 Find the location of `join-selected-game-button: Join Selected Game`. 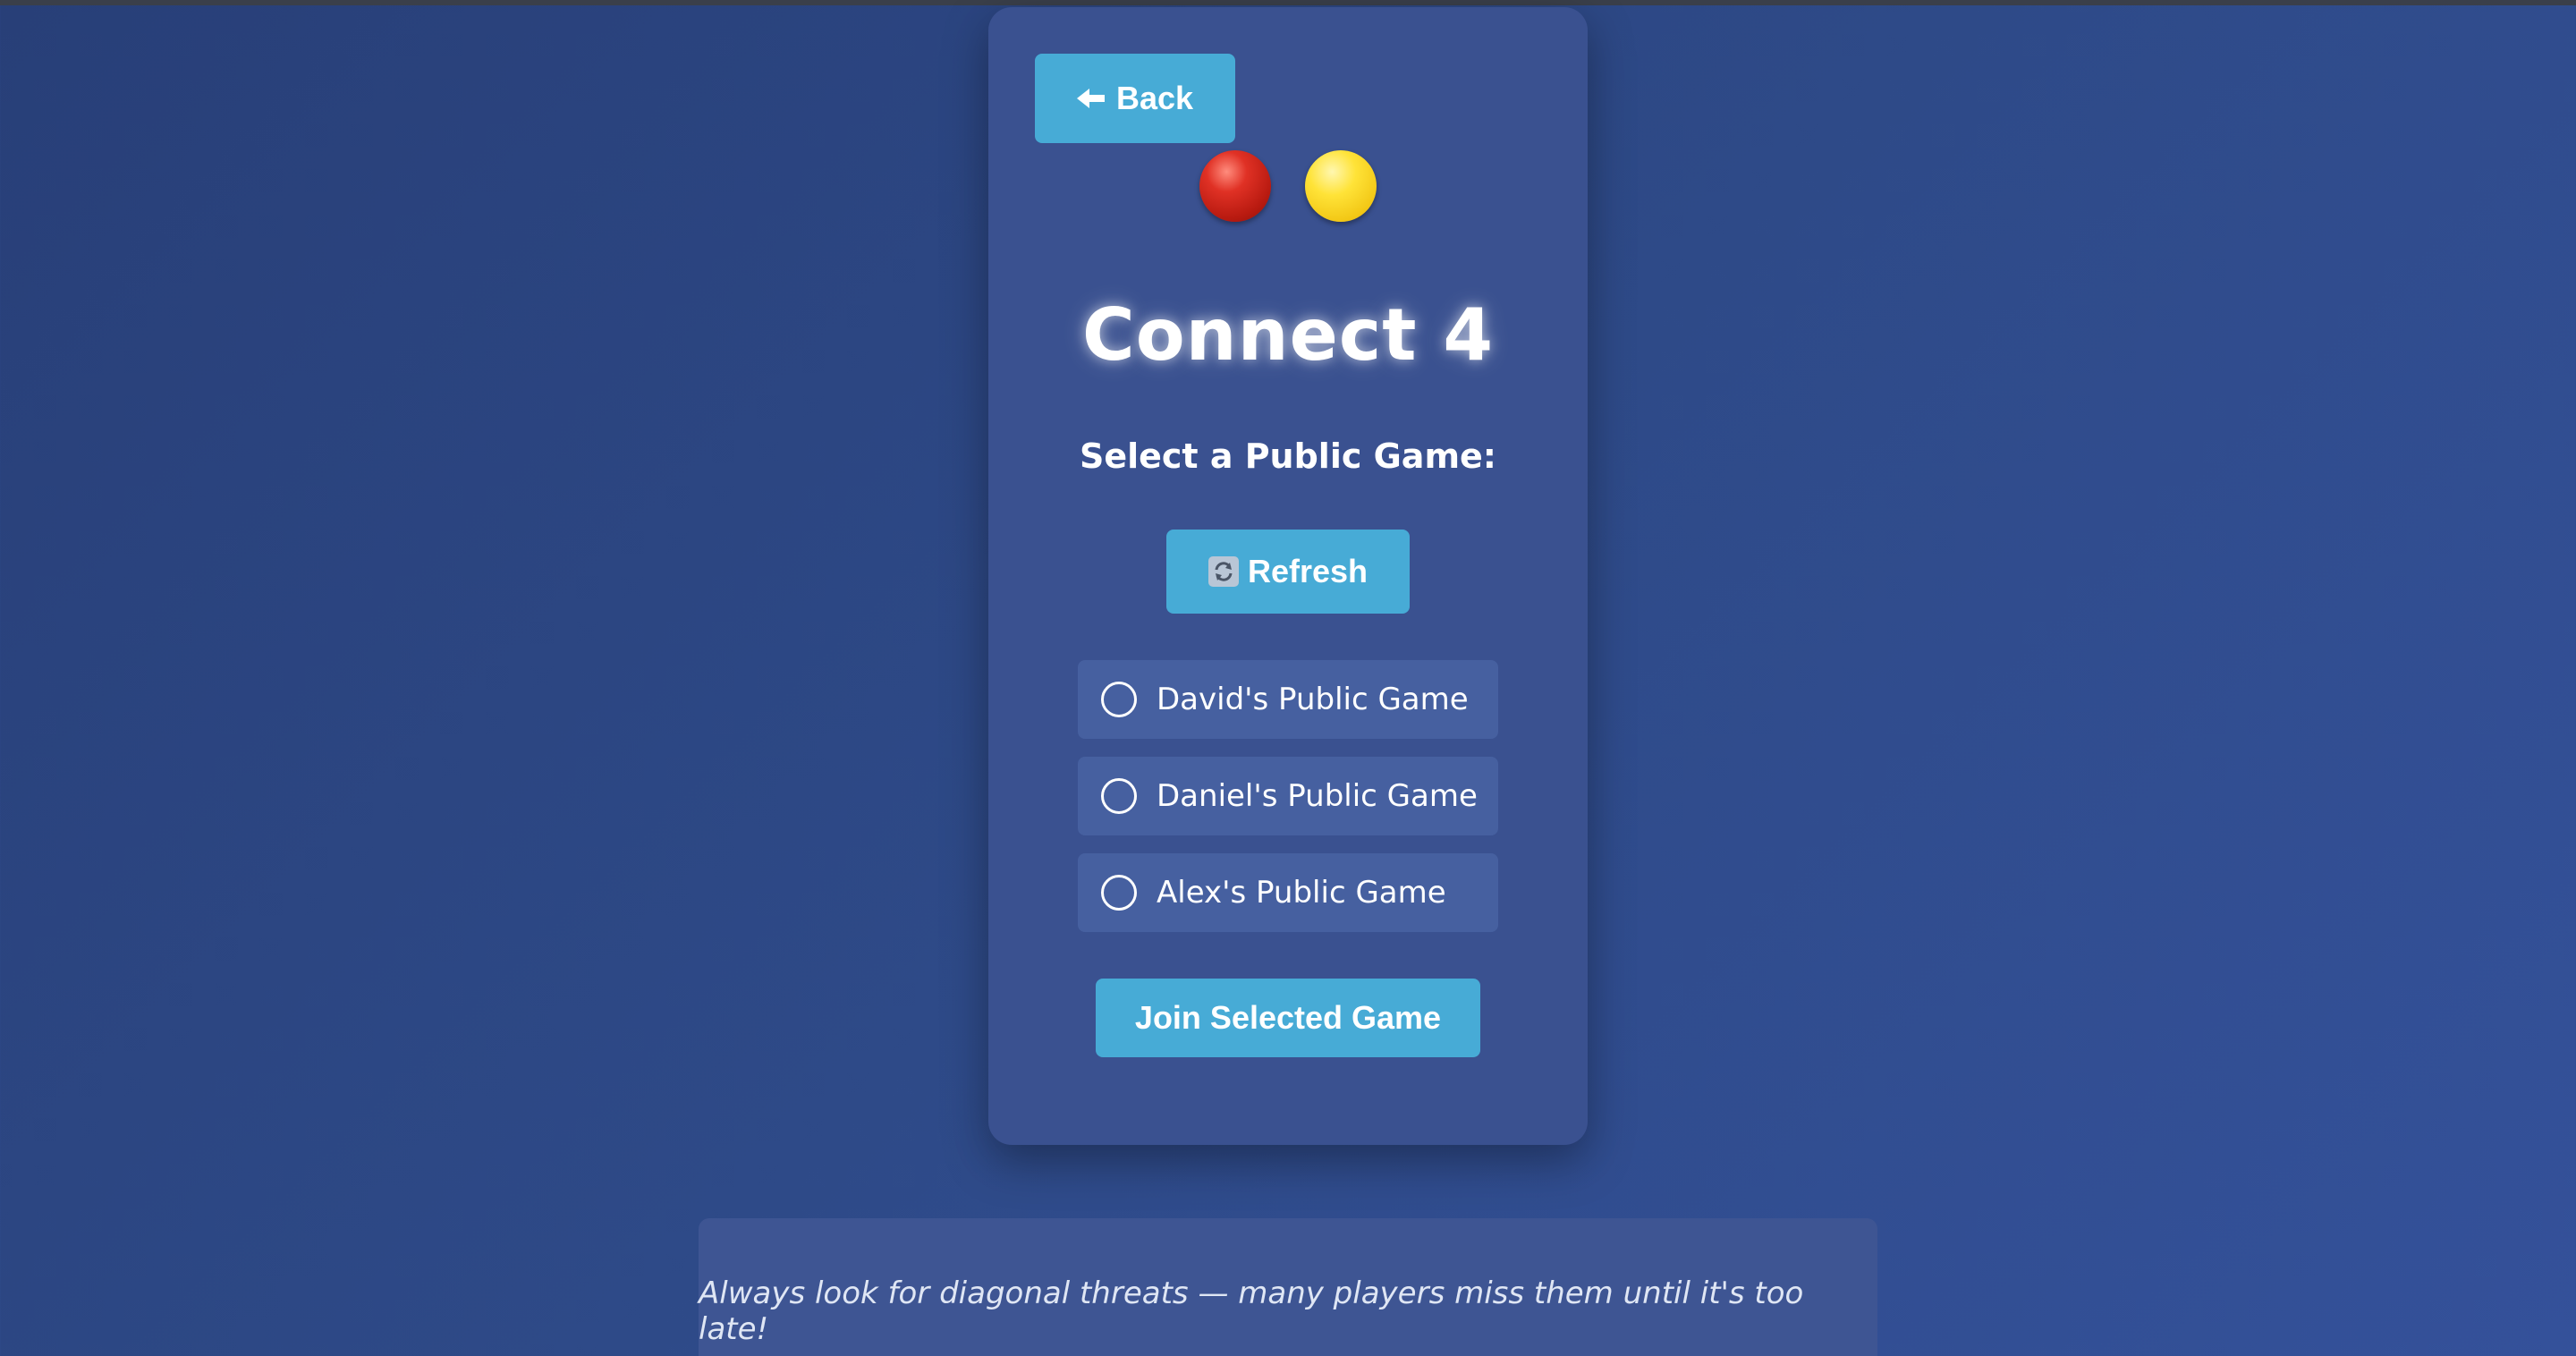

join-selected-game-button: Join Selected Game is located at coordinates (1288, 1018).